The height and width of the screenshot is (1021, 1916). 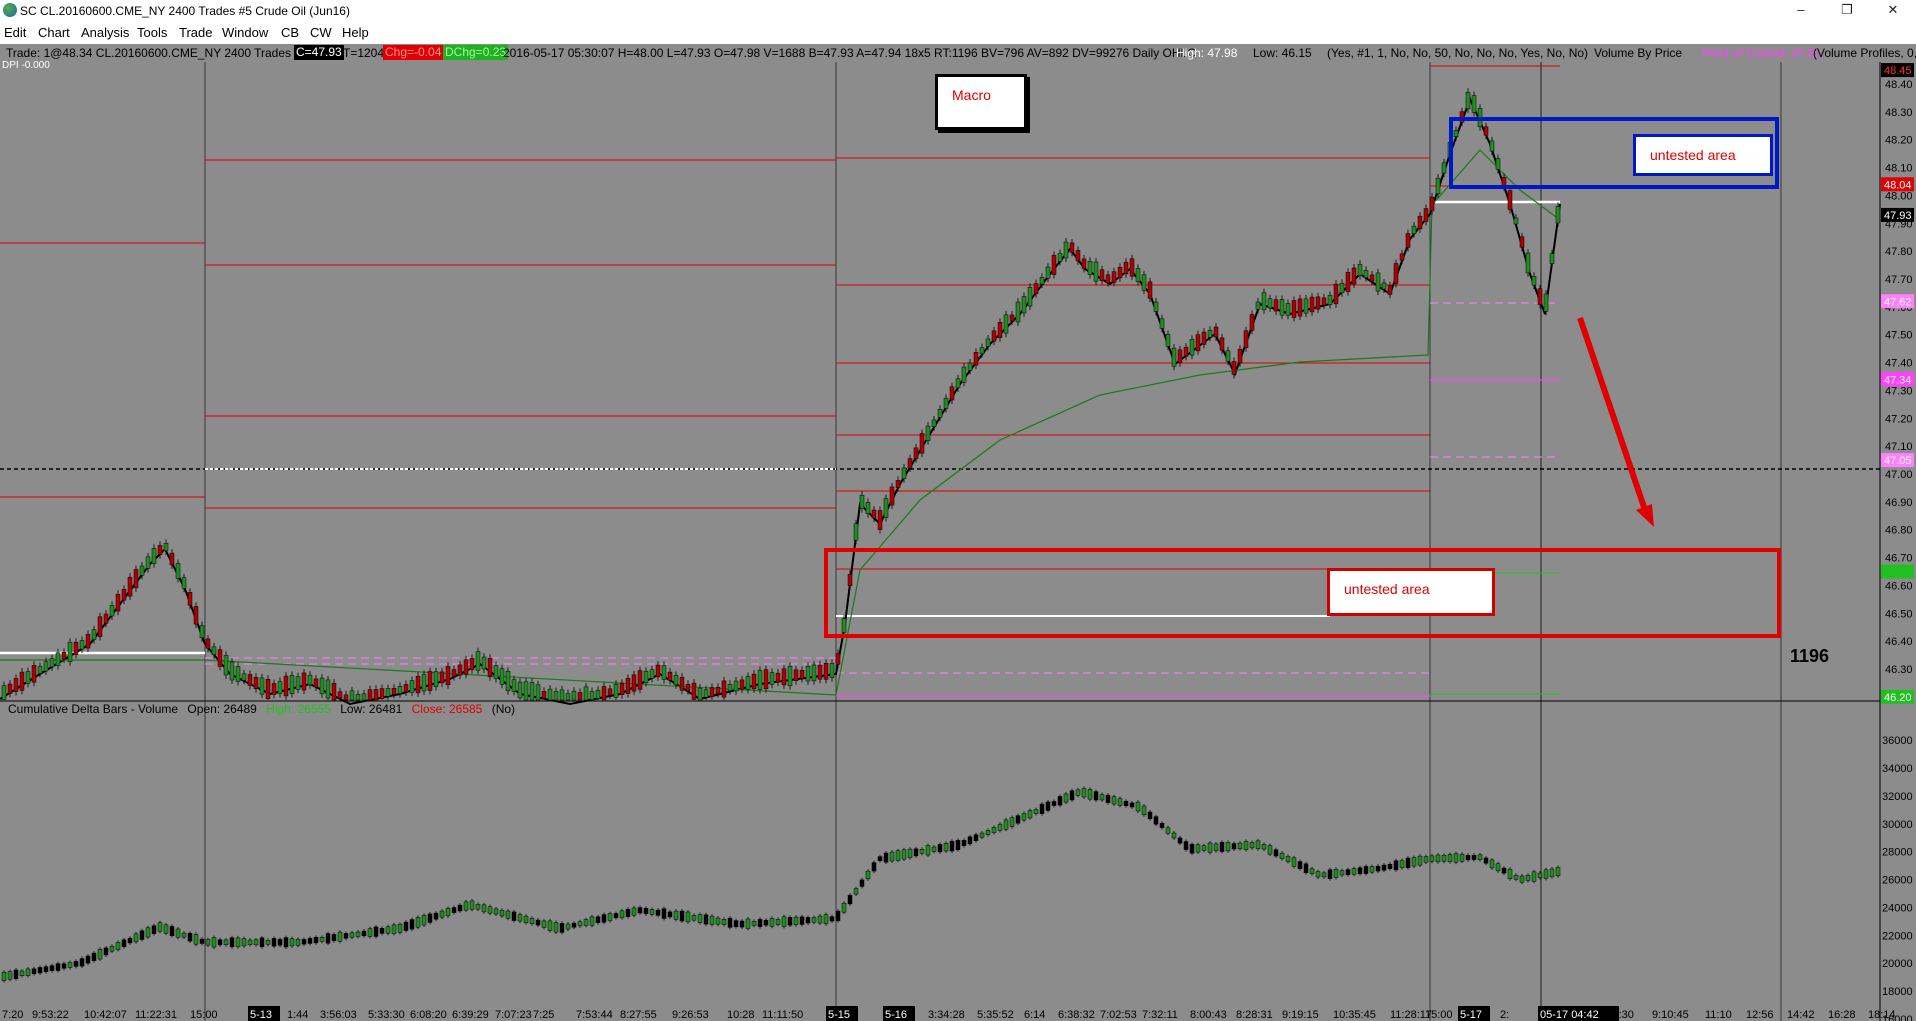 What do you see at coordinates (152, 32) in the screenshot?
I see `menu-tools: Tools` at bounding box center [152, 32].